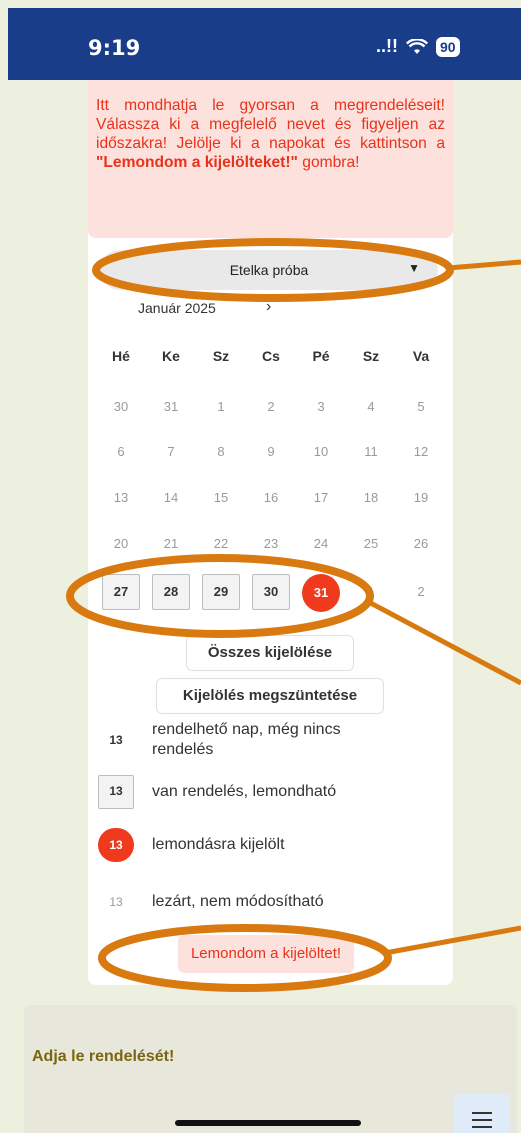  I want to click on calendar-day-number: 17, so click(321, 497).